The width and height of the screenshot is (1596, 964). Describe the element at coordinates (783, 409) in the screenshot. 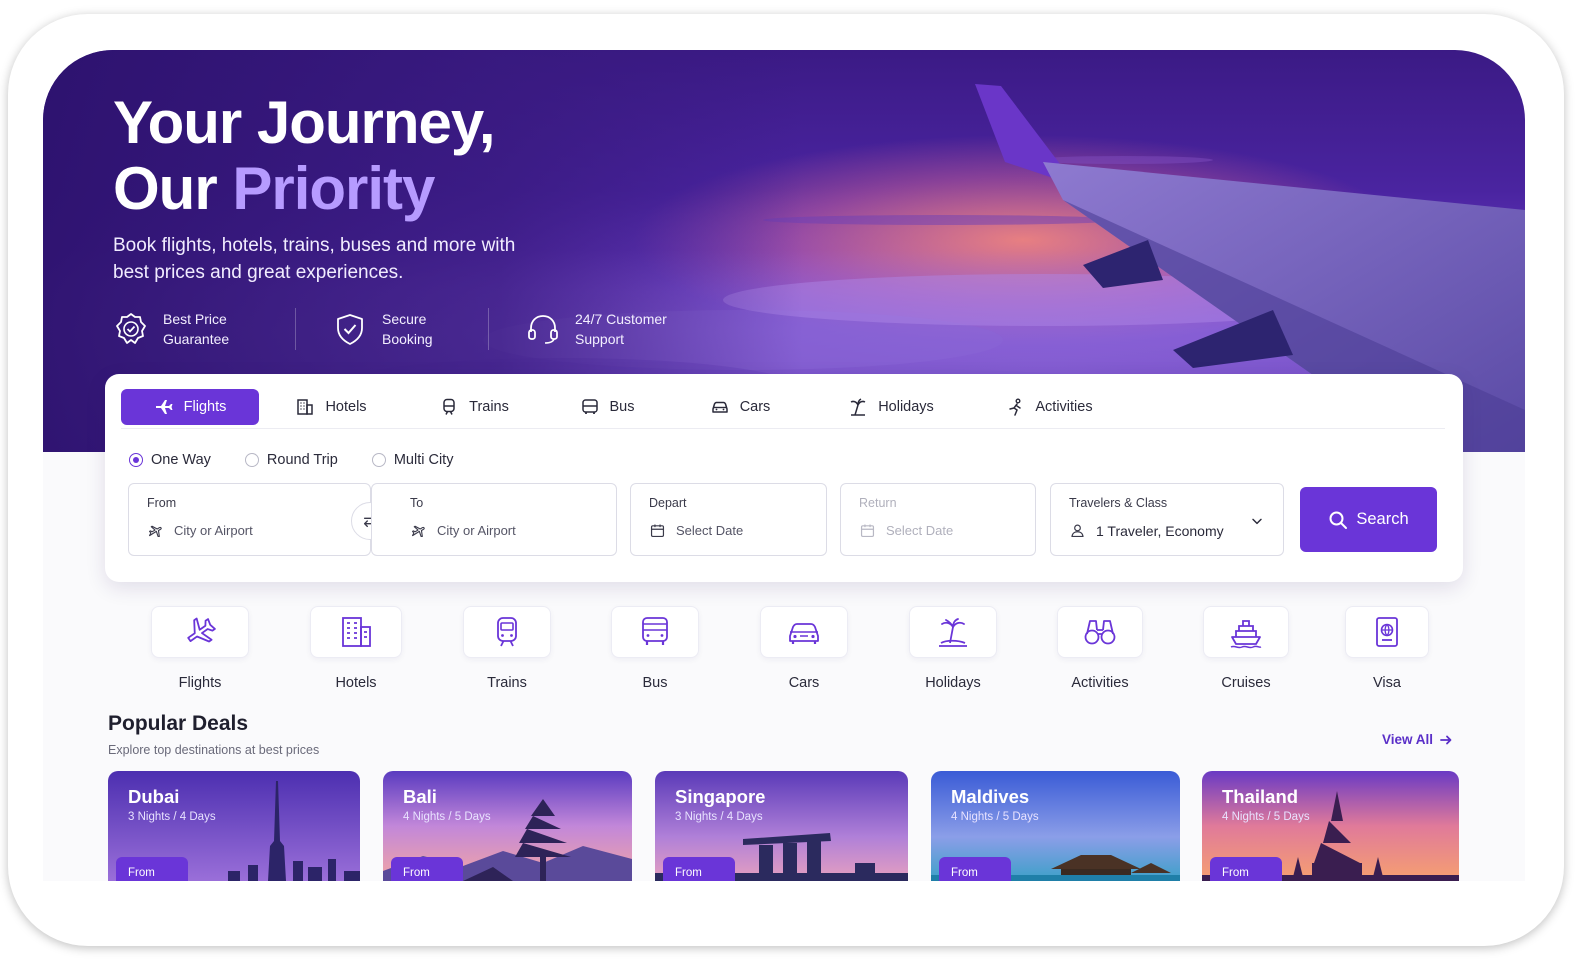

I see `booking-tabs: Flights Hotels Trains Bus Cars Holidays` at that location.